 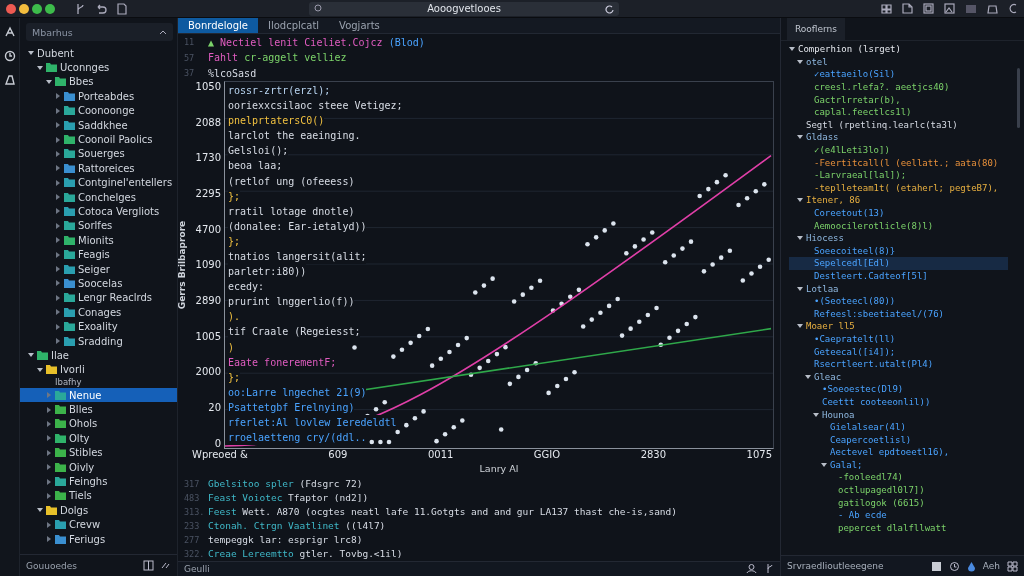 I want to click on tree-item: Contginel'entellers, so click(x=98, y=182).